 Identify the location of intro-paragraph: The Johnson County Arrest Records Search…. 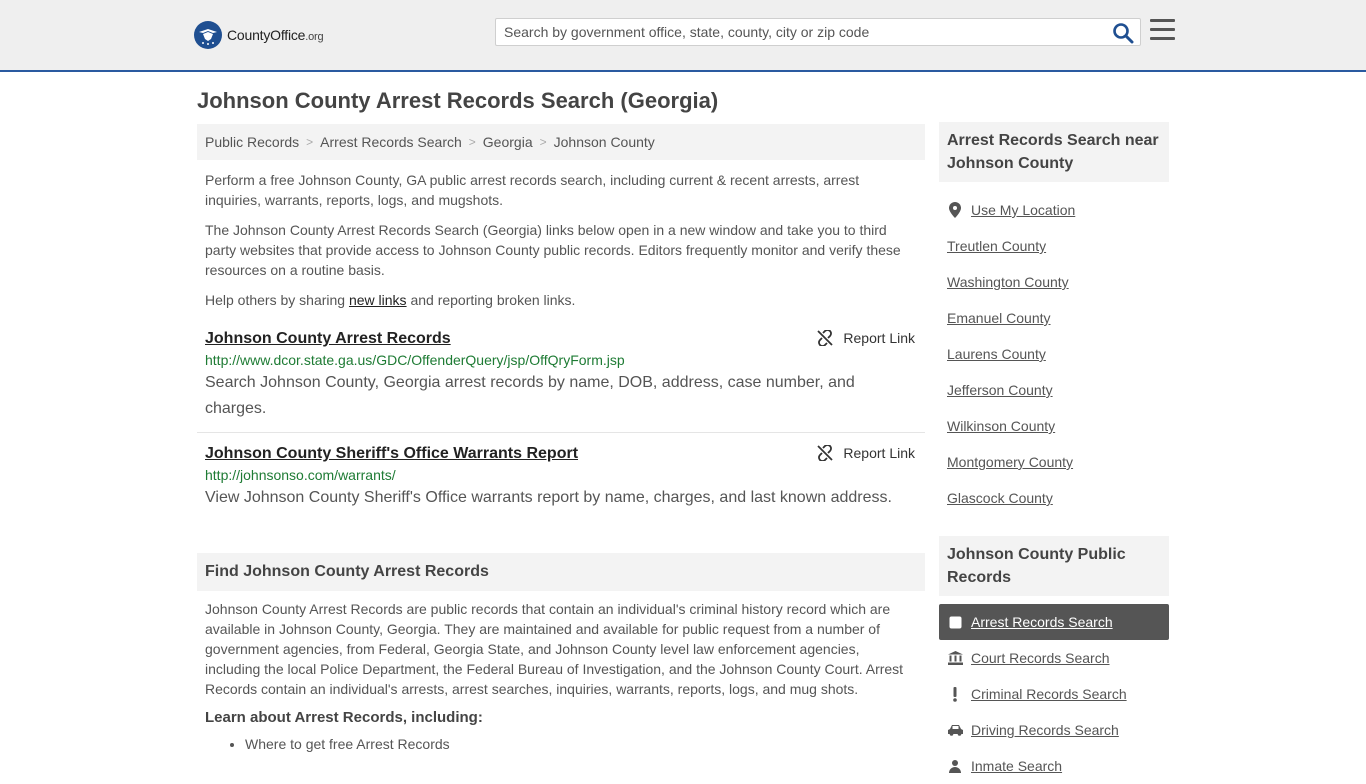
(553, 250).